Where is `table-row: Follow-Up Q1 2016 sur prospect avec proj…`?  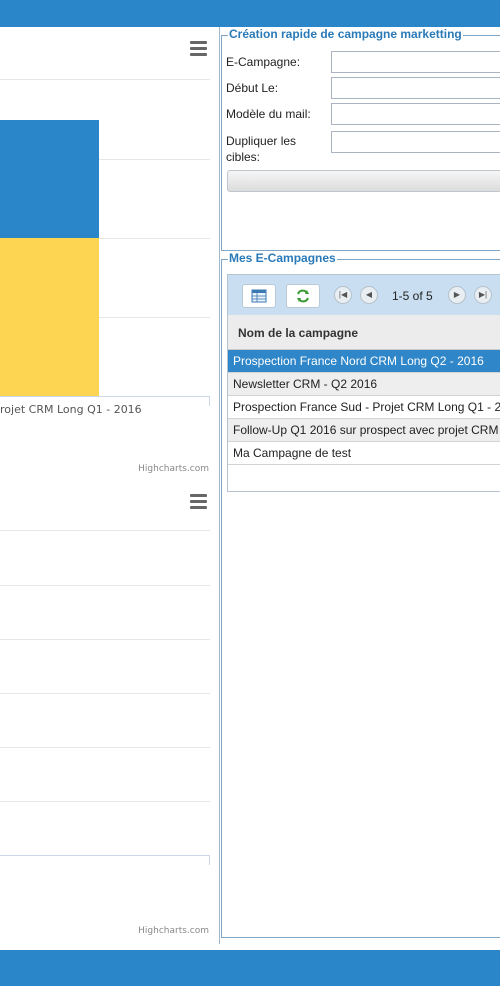
table-row: Follow-Up Q1 2016 sur prospect avec proj… is located at coordinates (364, 430).